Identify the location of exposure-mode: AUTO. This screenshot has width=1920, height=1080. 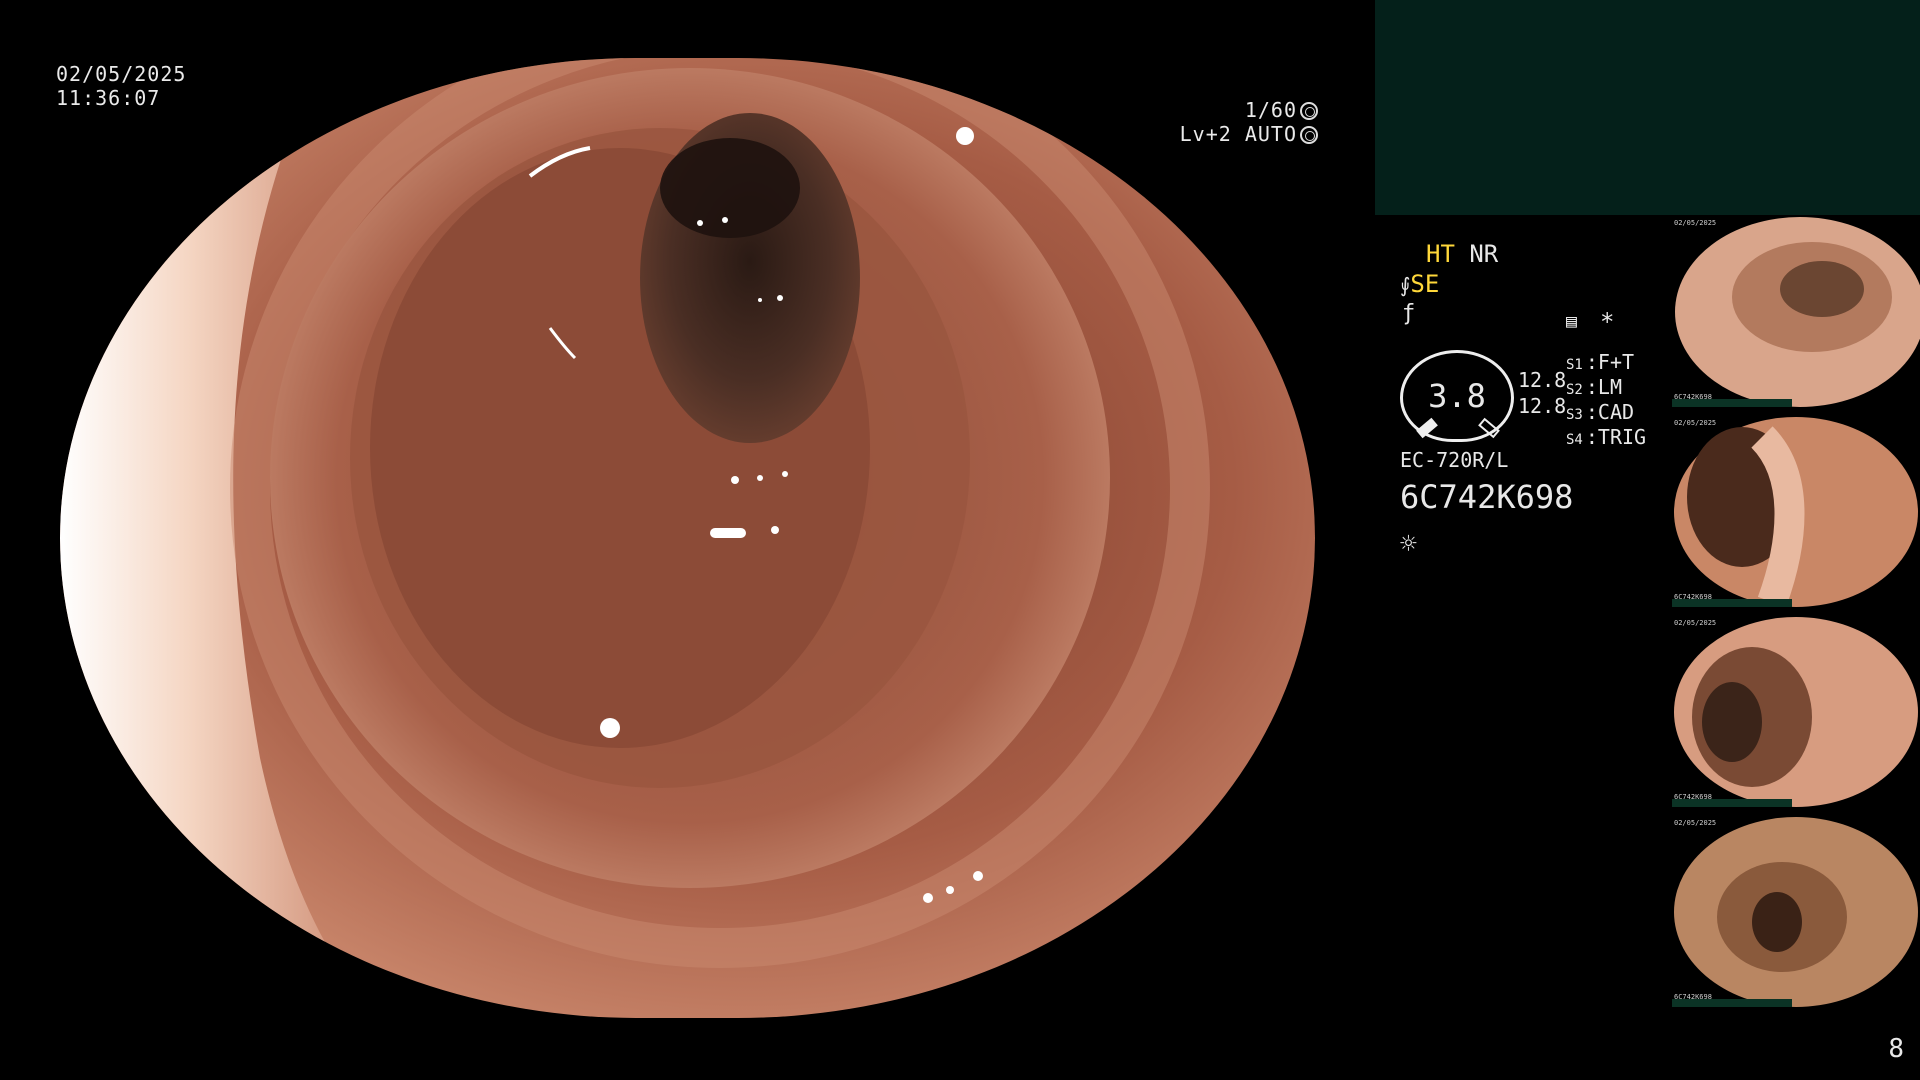
(1270, 134).